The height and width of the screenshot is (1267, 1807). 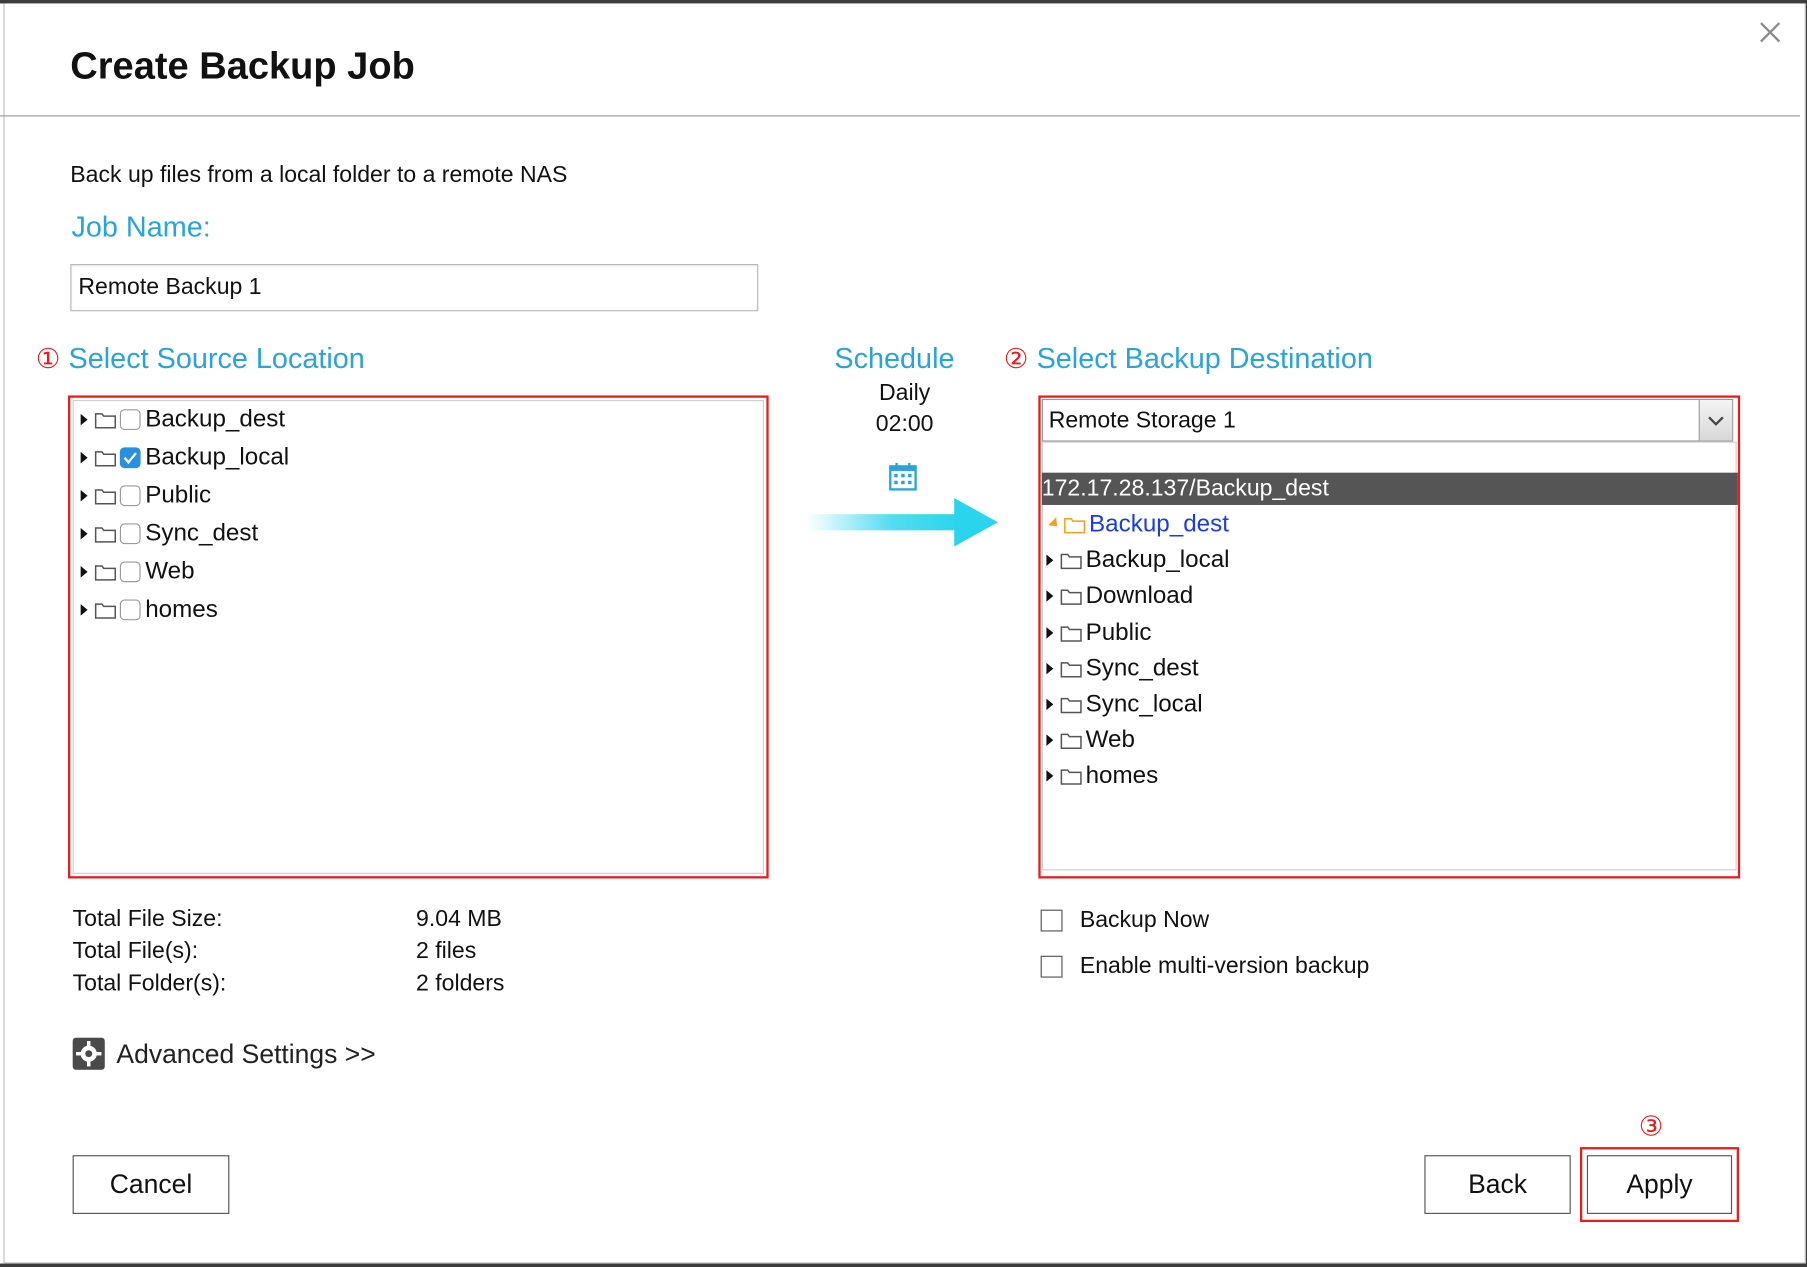 I want to click on source-label: Select Source Location, so click(x=216, y=358).